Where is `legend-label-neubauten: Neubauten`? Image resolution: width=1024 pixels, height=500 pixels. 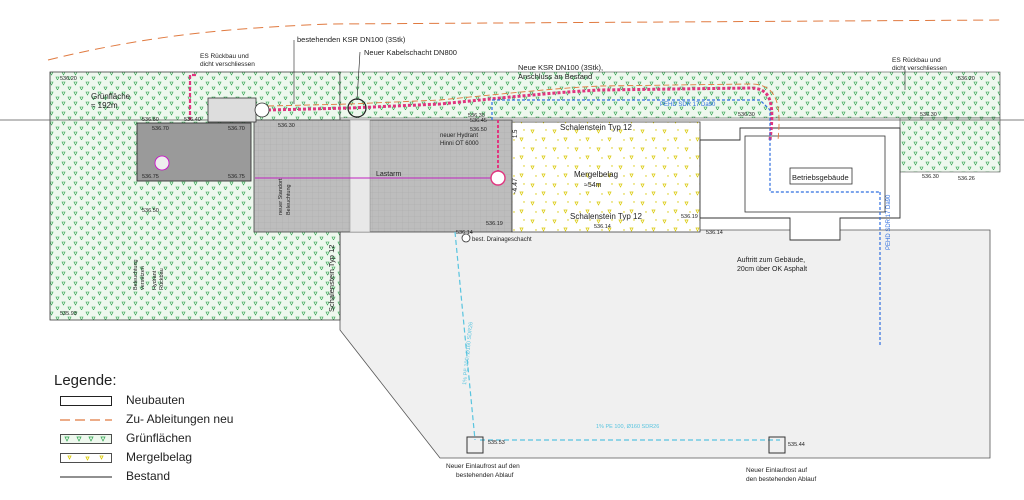
legend-label-neubauten: Neubauten is located at coordinates (155, 400).